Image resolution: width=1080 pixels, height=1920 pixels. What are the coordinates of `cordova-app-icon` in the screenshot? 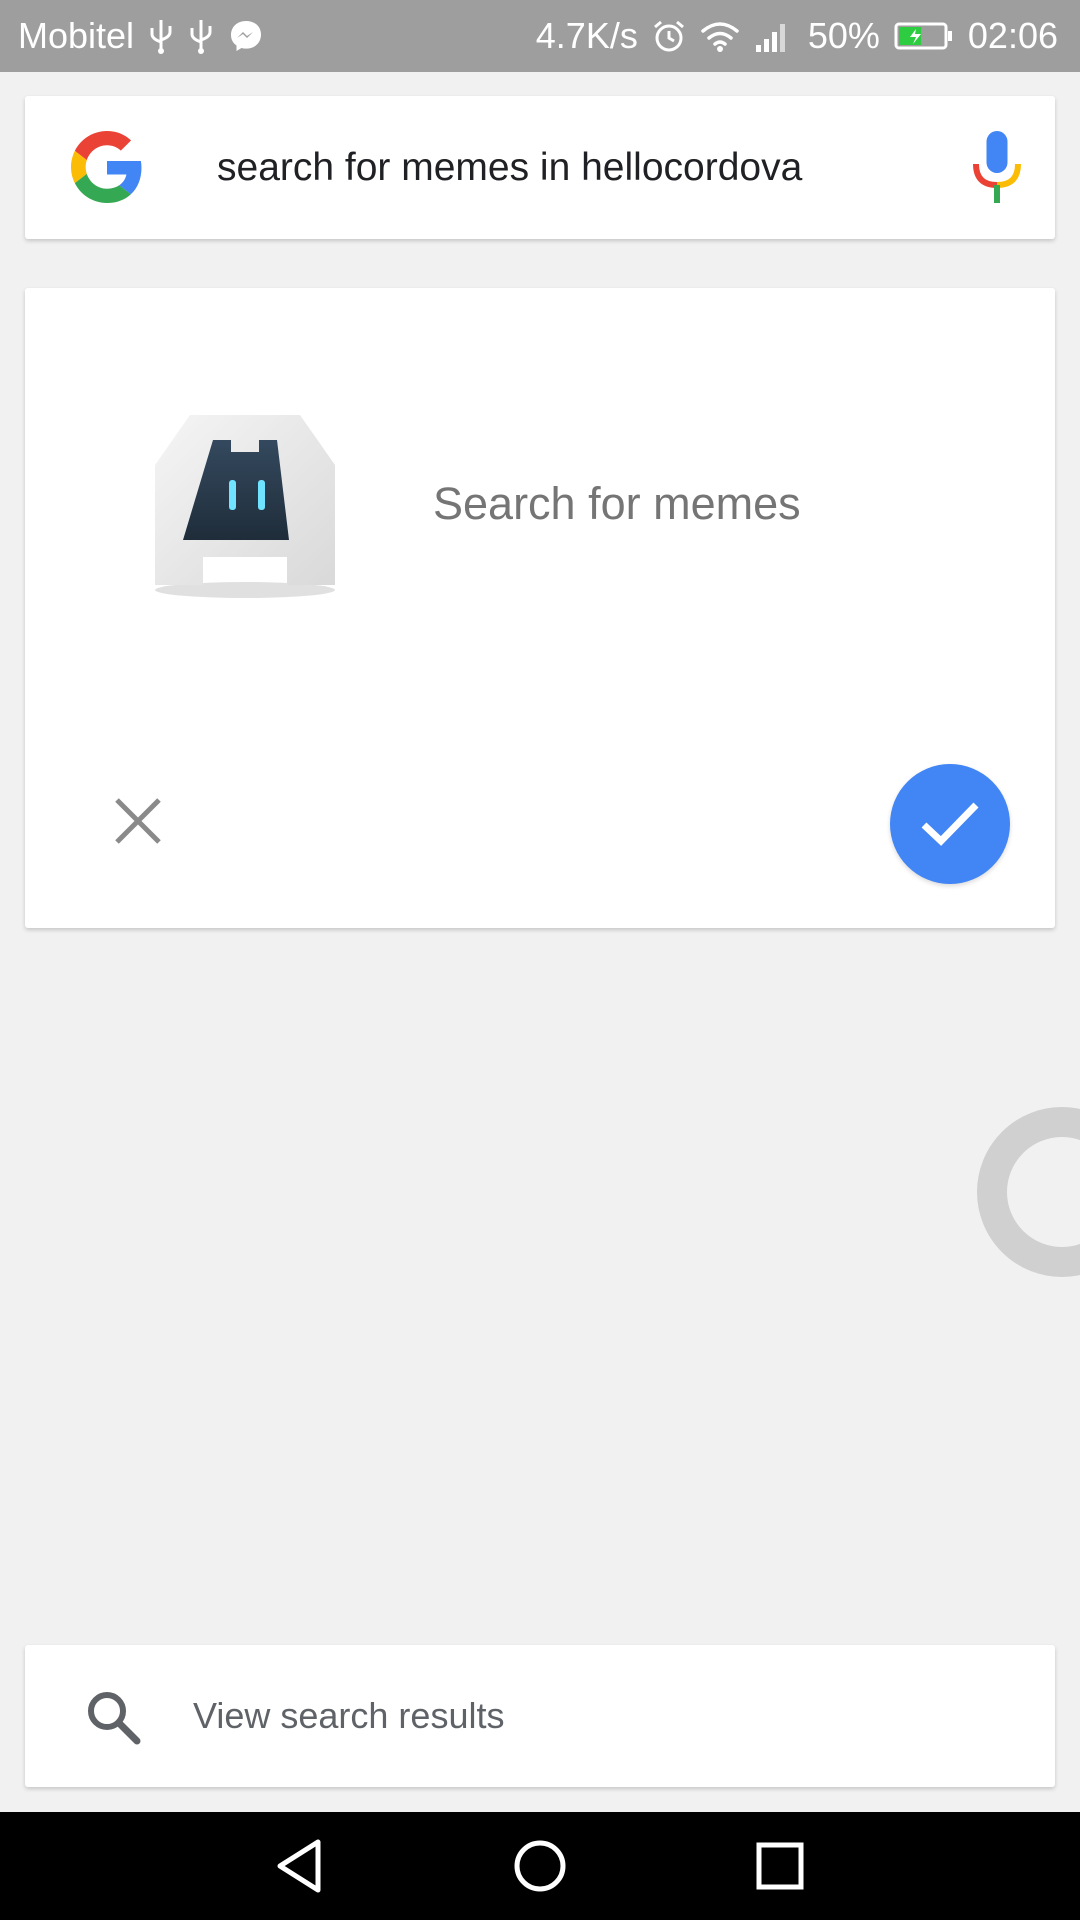 It's located at (245, 506).